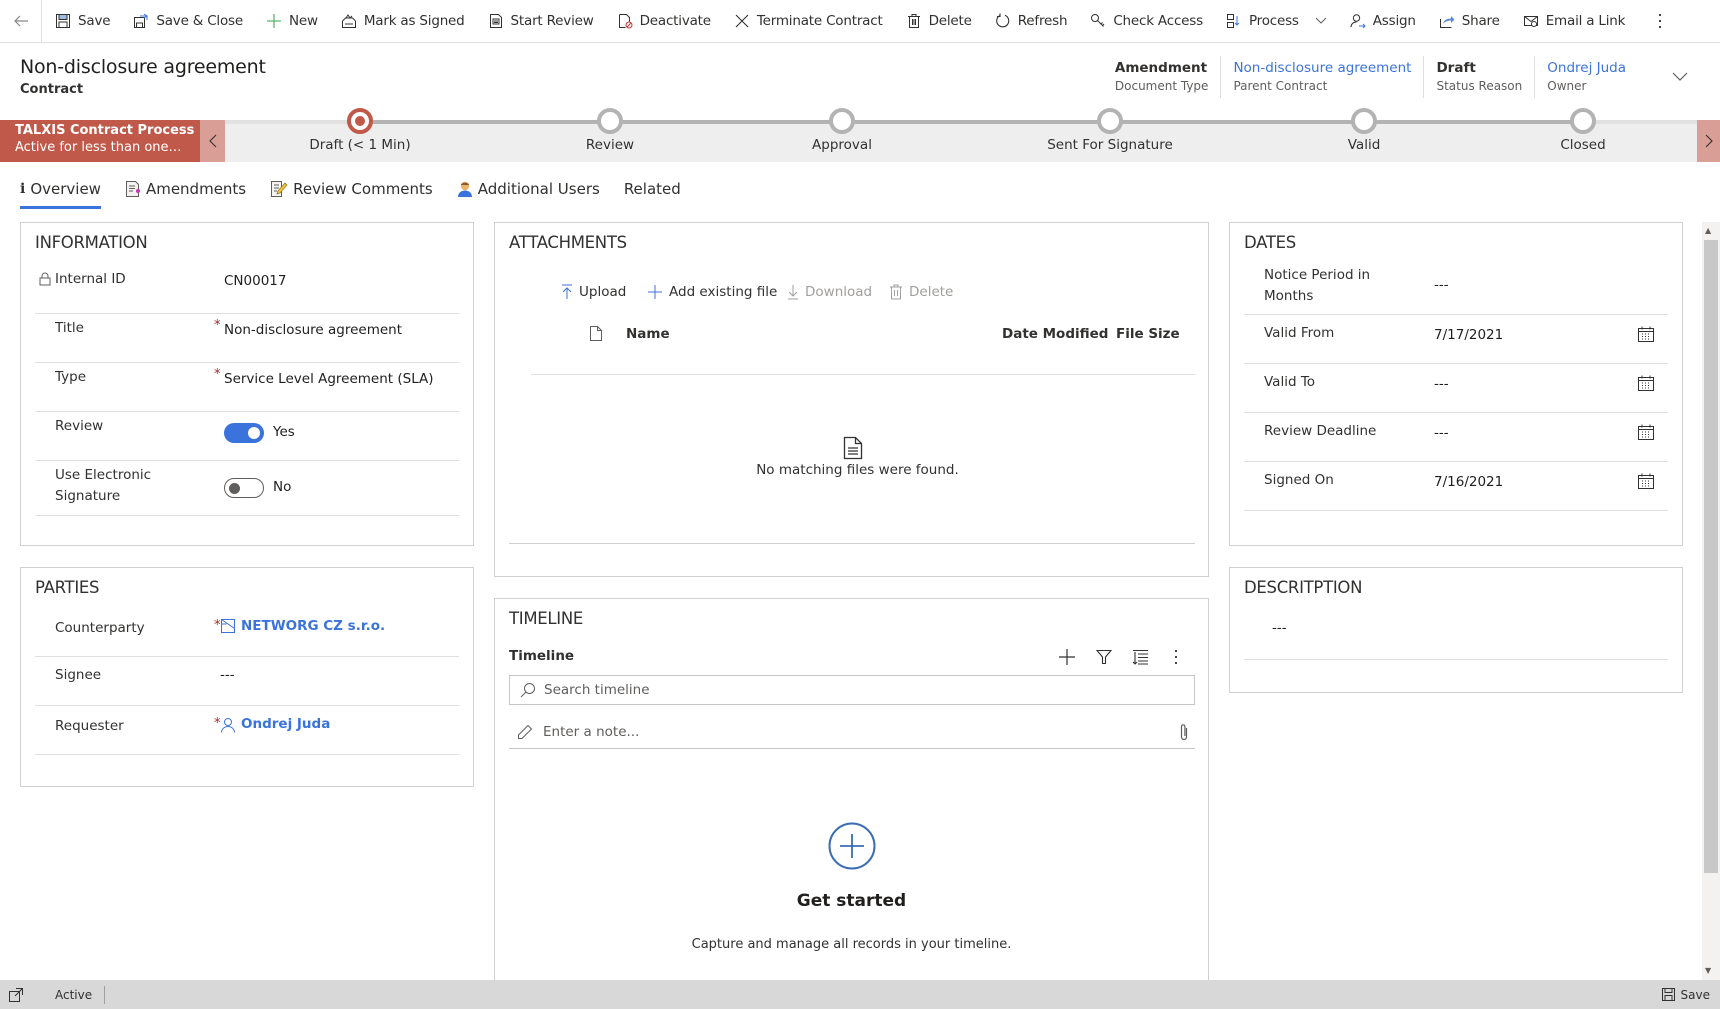 The height and width of the screenshot is (1009, 1720). I want to click on field-title: Title * Non-disclosure agreement, so click(247, 338).